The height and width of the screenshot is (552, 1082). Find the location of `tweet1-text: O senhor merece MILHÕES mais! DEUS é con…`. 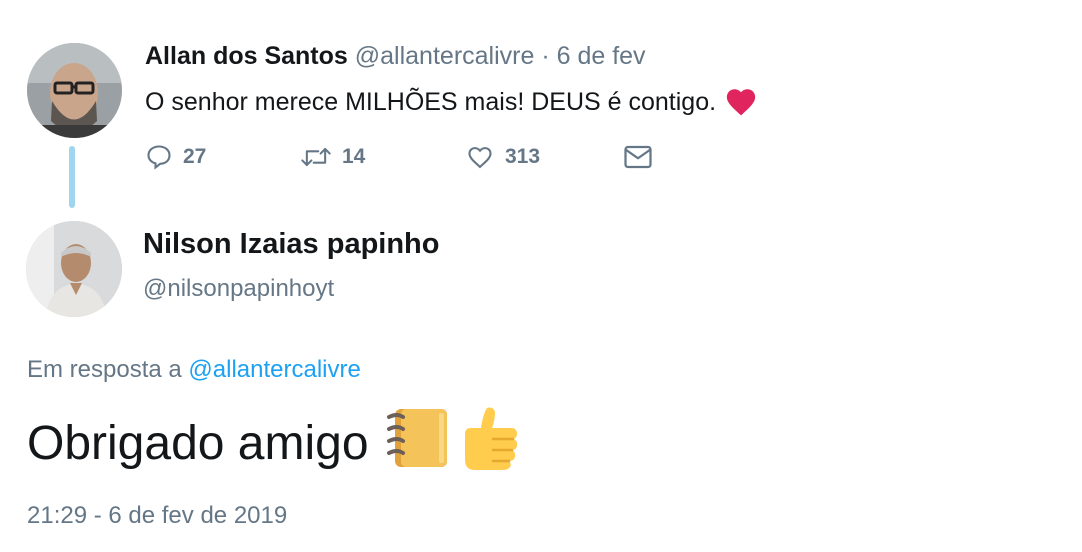

tweet1-text: O senhor merece MILHÕES mais! DEUS é con… is located at coordinates (431, 101).